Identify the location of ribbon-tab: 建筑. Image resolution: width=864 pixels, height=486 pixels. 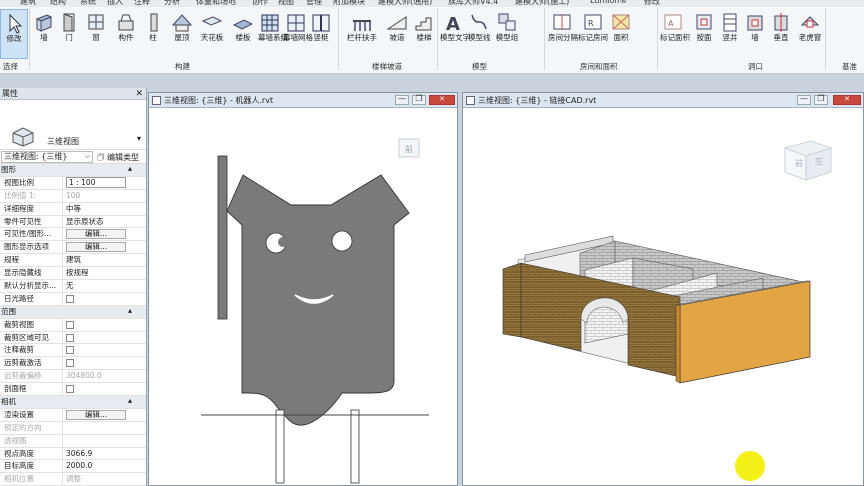
(28, 3).